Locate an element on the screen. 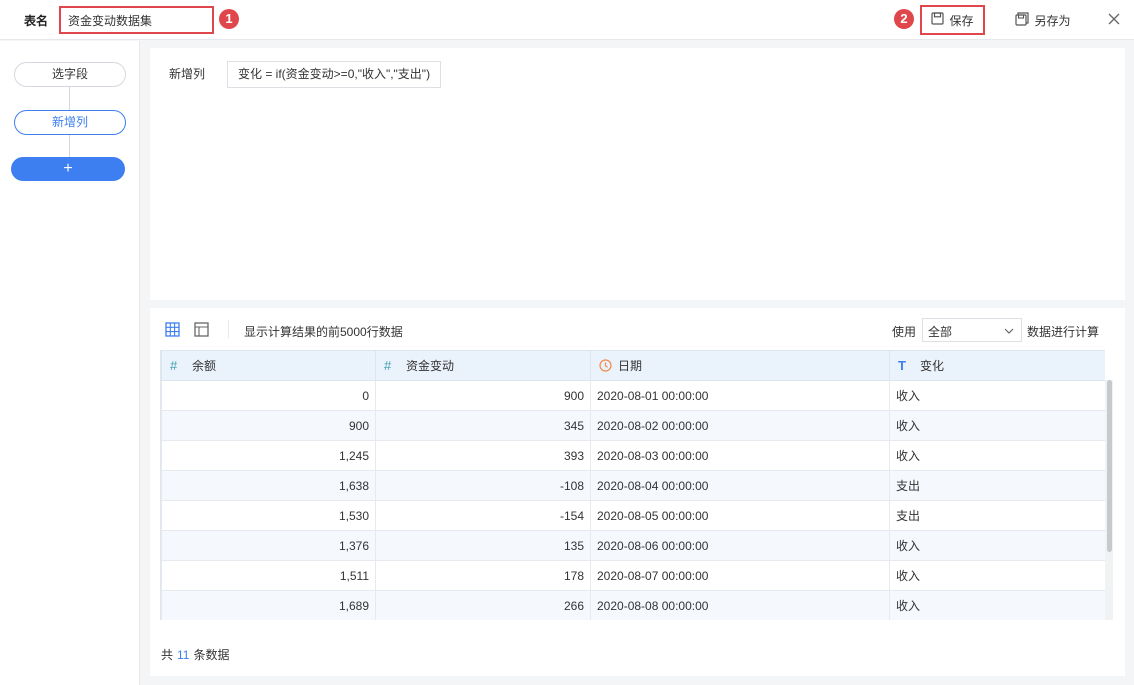  cell-balance: 900 is located at coordinates (268, 425).